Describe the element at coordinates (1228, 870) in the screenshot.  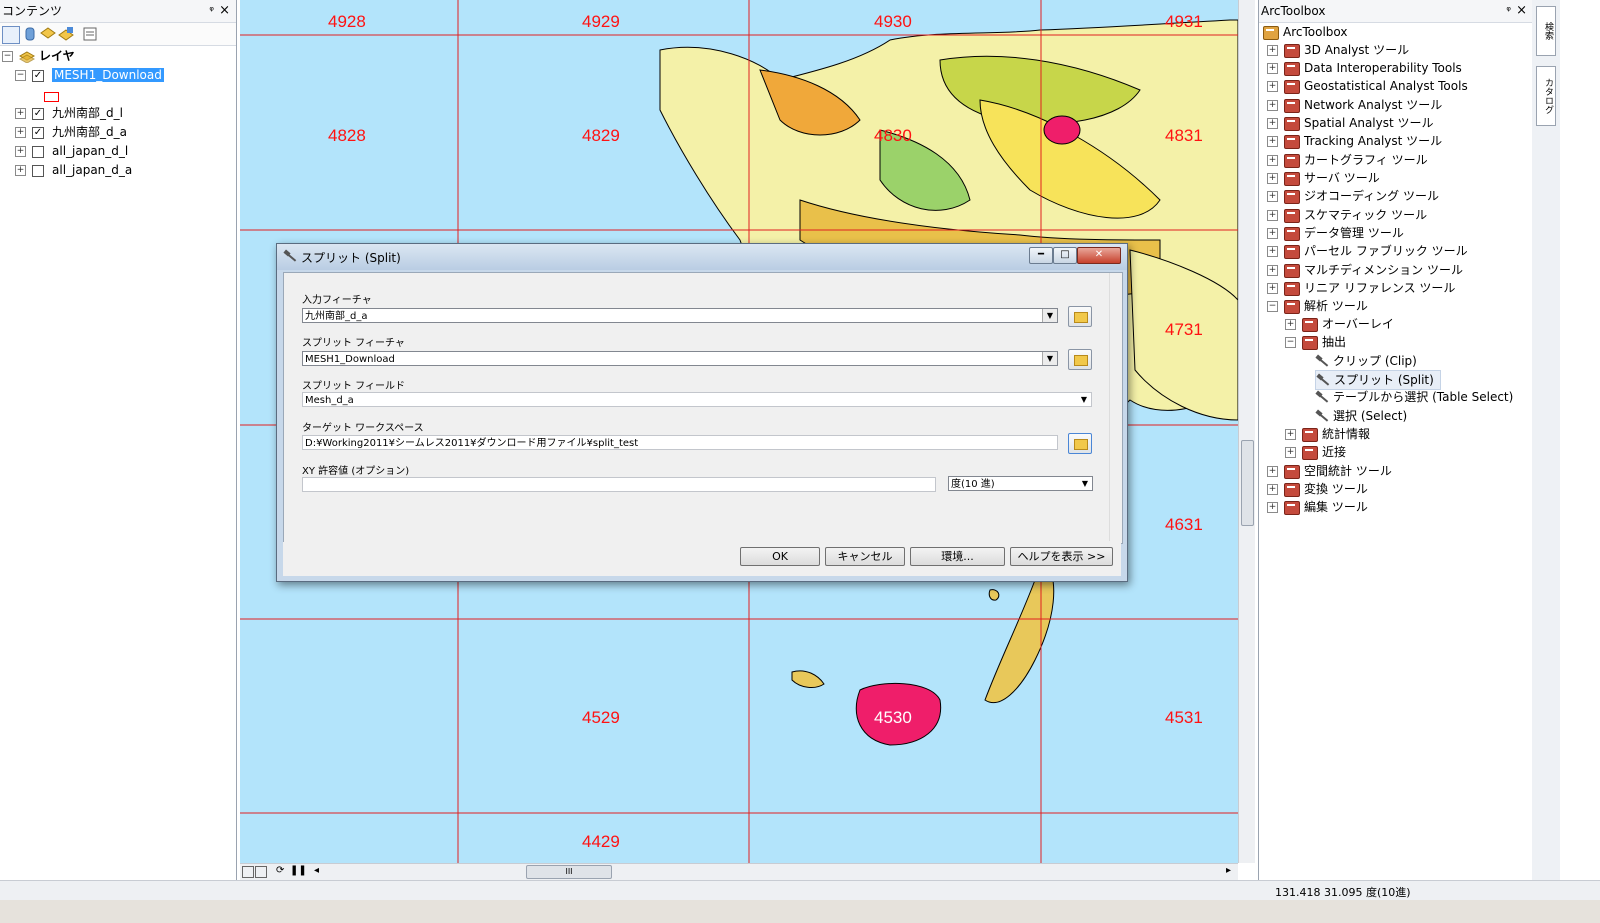
I see `scroll-right-icon: ▸` at that location.